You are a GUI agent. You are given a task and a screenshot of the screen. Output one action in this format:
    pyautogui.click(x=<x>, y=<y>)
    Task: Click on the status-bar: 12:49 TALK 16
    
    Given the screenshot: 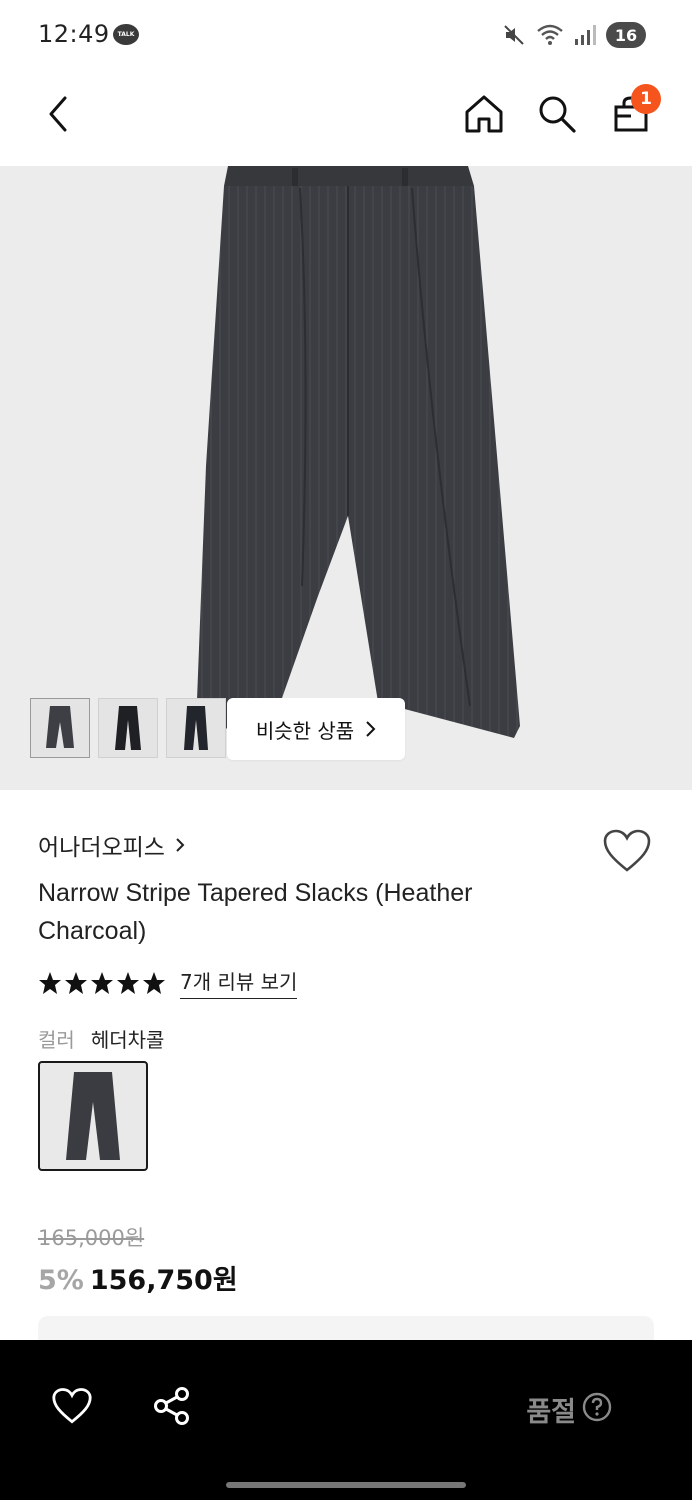 What is the action you would take?
    pyautogui.click(x=346, y=36)
    